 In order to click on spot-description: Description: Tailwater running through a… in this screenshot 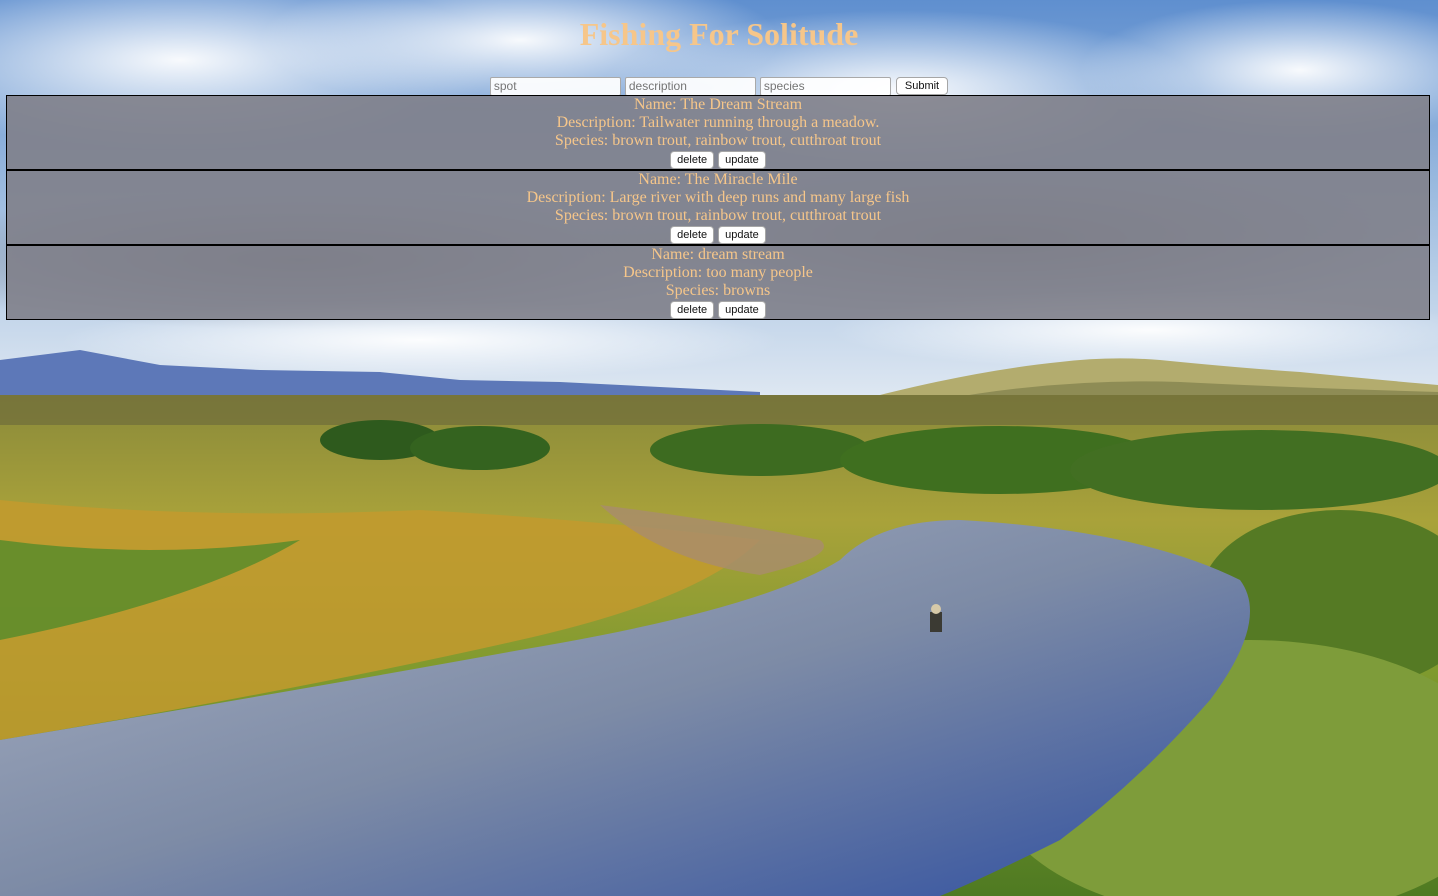, I will do `click(718, 122)`.